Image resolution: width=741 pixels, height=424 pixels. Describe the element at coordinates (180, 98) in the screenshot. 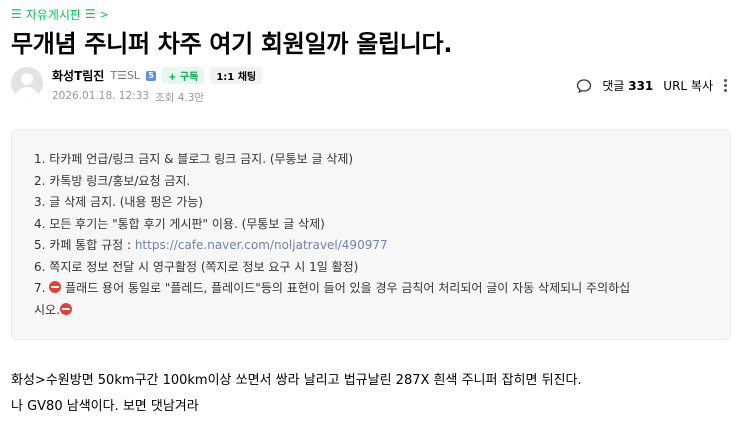

I see `view-count: 조회 4.3만` at that location.